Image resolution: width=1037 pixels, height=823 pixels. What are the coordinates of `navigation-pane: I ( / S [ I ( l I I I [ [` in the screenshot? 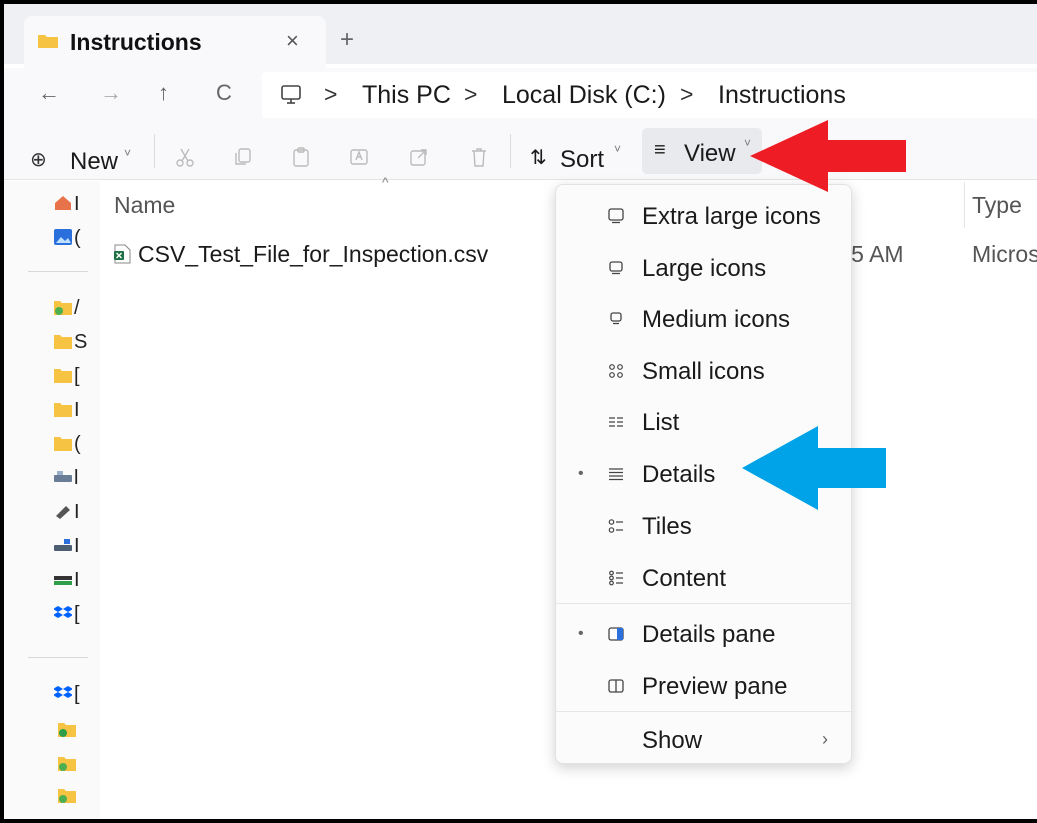 It's located at (52, 500).